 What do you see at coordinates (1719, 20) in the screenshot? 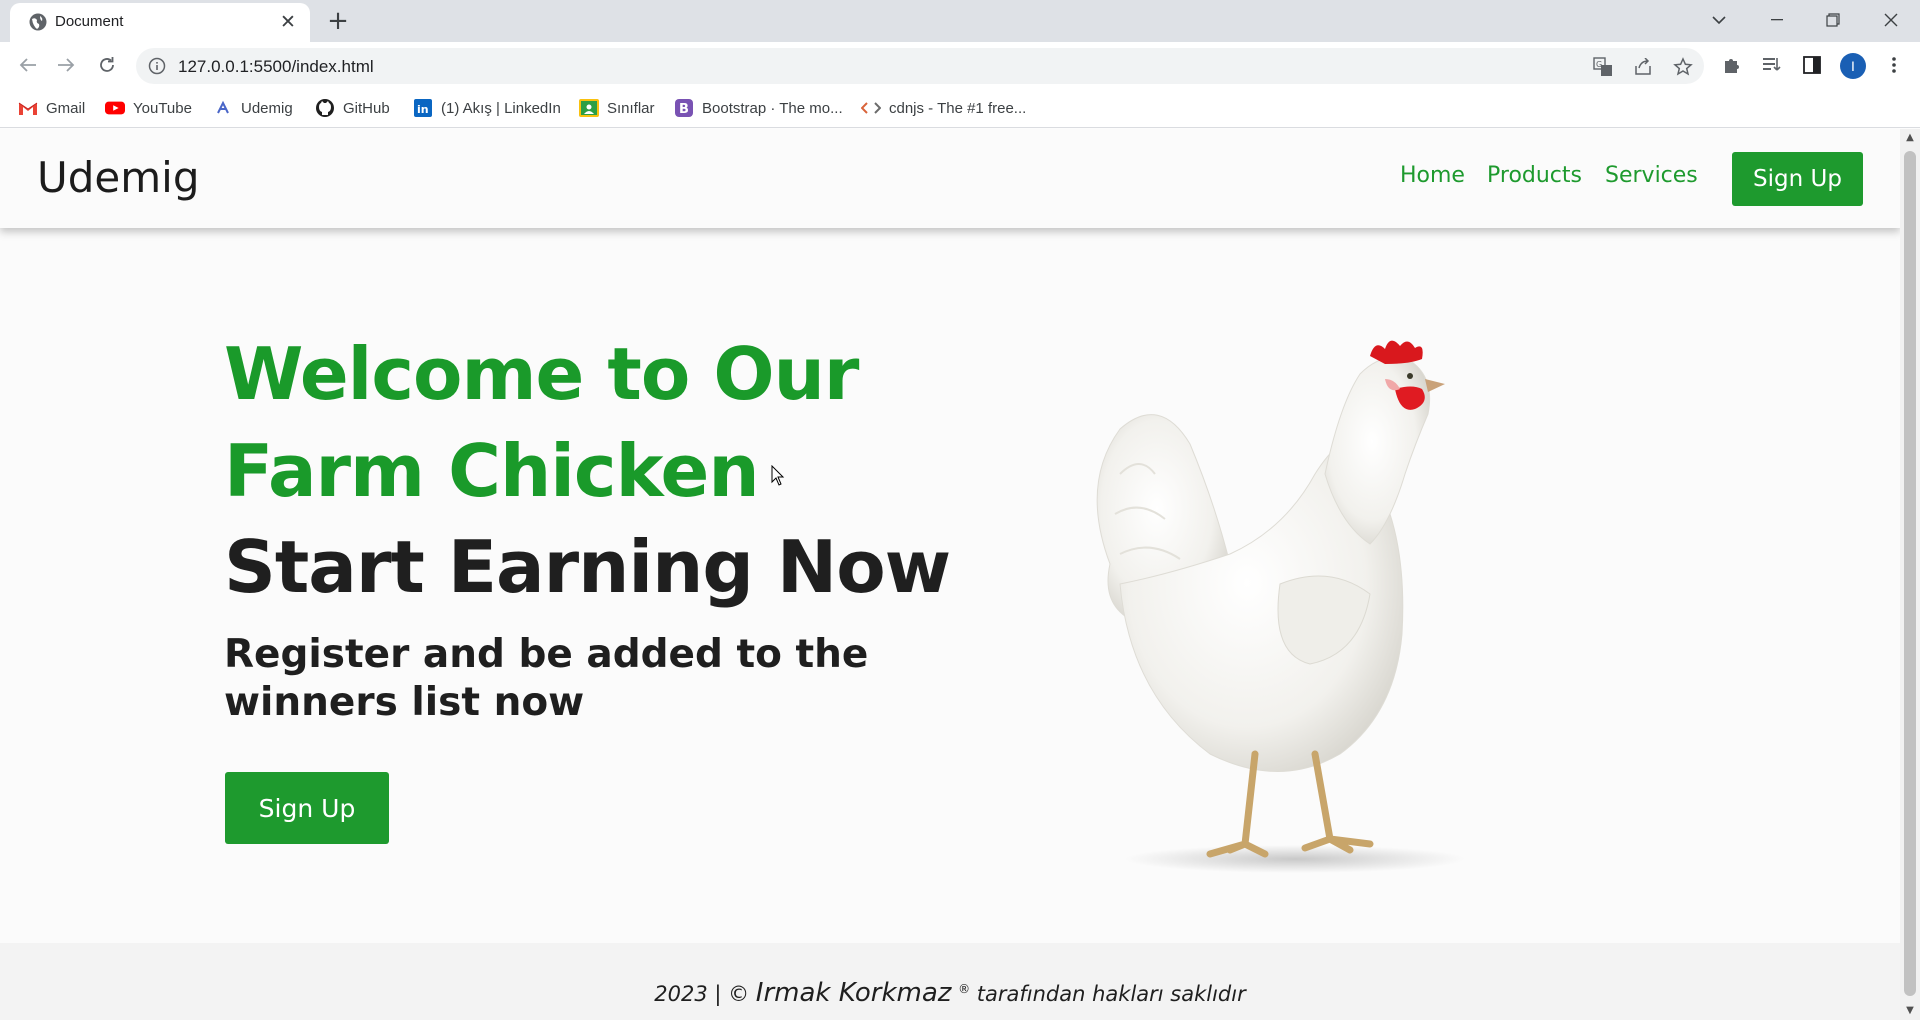
I see `tab-search-chevron-icon` at bounding box center [1719, 20].